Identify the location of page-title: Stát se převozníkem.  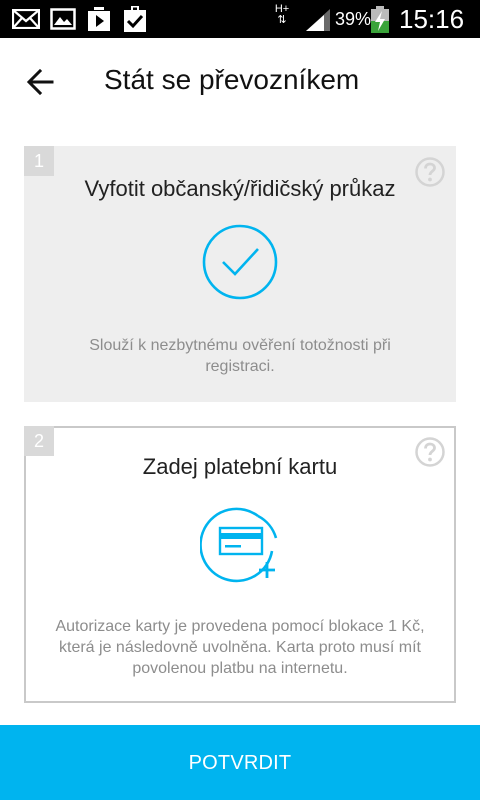
(232, 79).